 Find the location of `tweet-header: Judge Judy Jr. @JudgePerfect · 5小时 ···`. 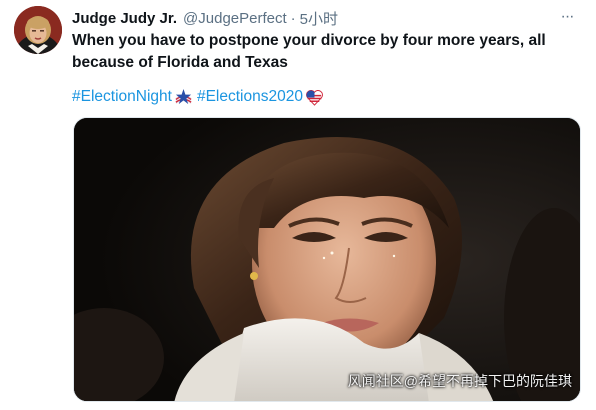

tweet-header: Judge Judy Jr. @JudgePerfect · 5小时 ··· is located at coordinates (327, 18).